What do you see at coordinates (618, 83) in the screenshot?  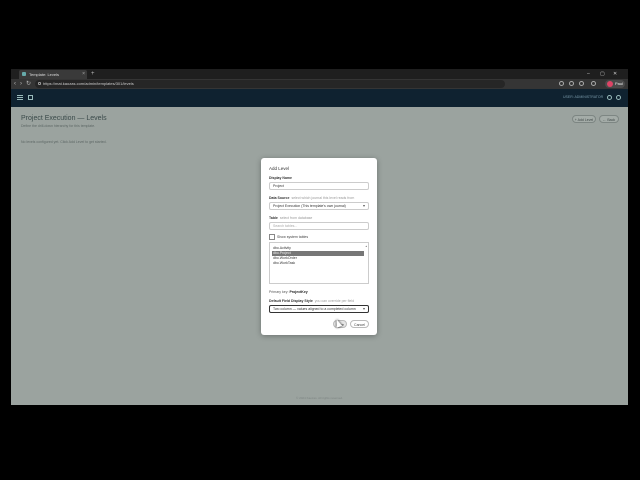 I see `profile-name: Paul` at bounding box center [618, 83].